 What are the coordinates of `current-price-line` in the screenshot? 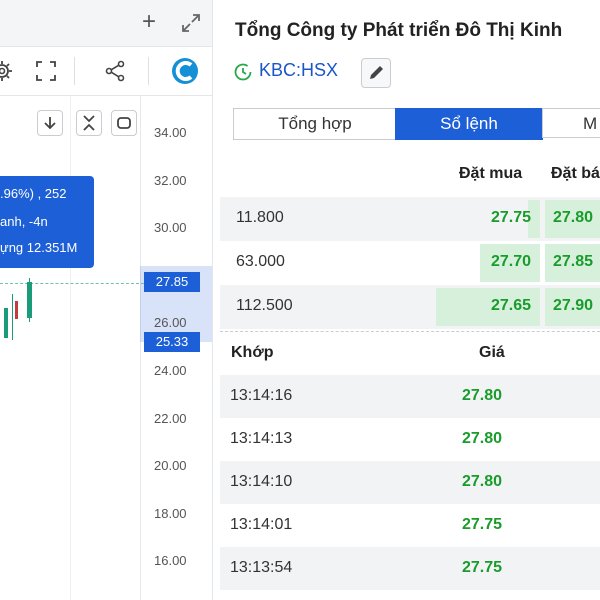 It's located at (72, 283).